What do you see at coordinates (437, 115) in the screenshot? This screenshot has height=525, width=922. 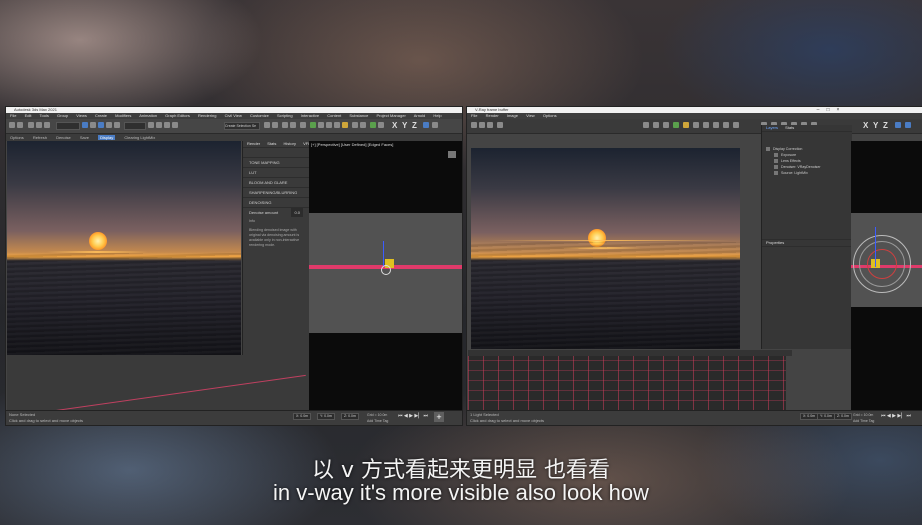 I see `menu-help: Help` at bounding box center [437, 115].